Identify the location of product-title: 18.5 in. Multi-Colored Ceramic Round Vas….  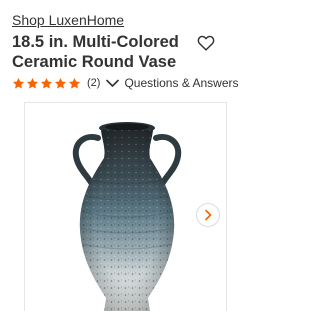
(104, 52).